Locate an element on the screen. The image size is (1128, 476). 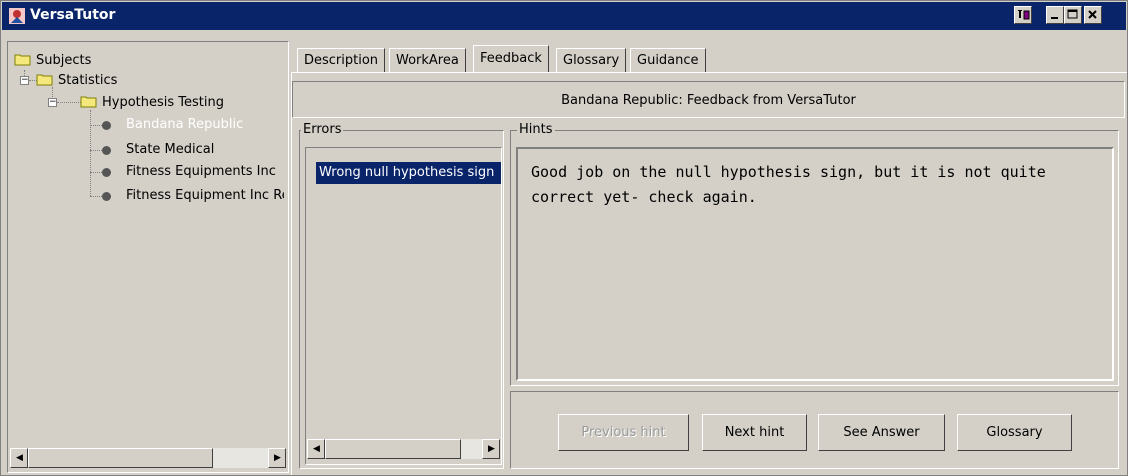
tab-label: Glossary is located at coordinates (591, 60).